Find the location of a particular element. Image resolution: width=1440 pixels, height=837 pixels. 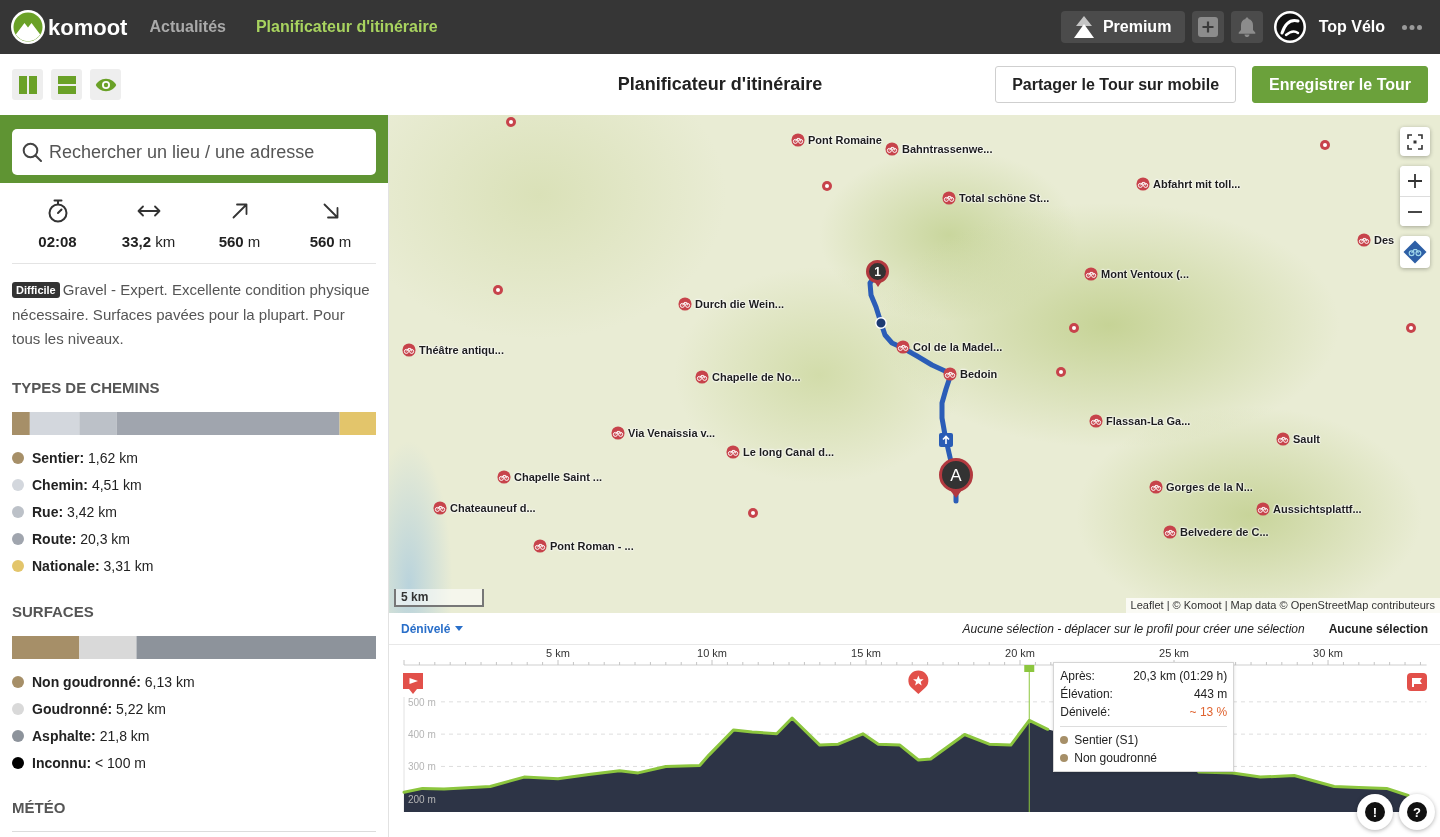

row-layout-button is located at coordinates (66, 84).